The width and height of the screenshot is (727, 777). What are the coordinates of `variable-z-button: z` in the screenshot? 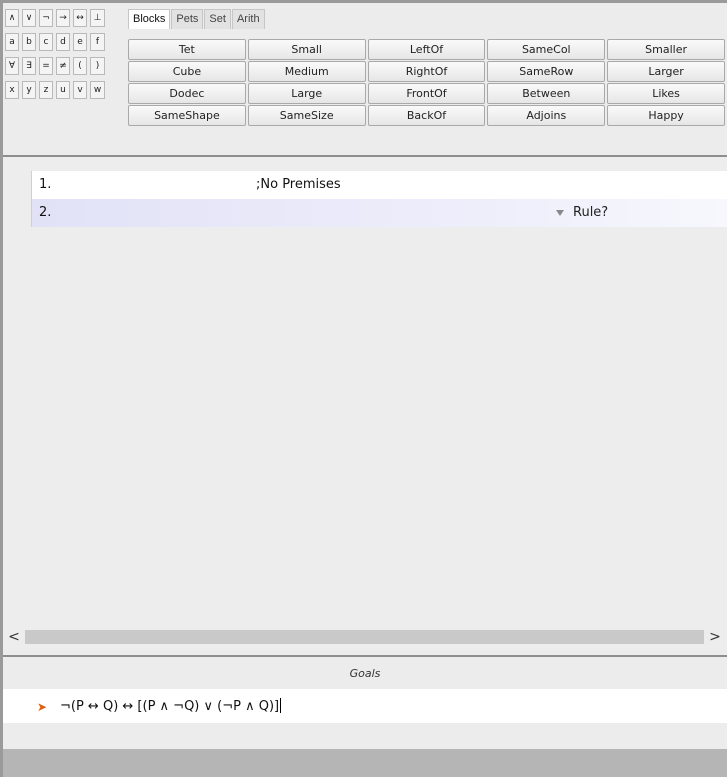 It's located at (46, 90).